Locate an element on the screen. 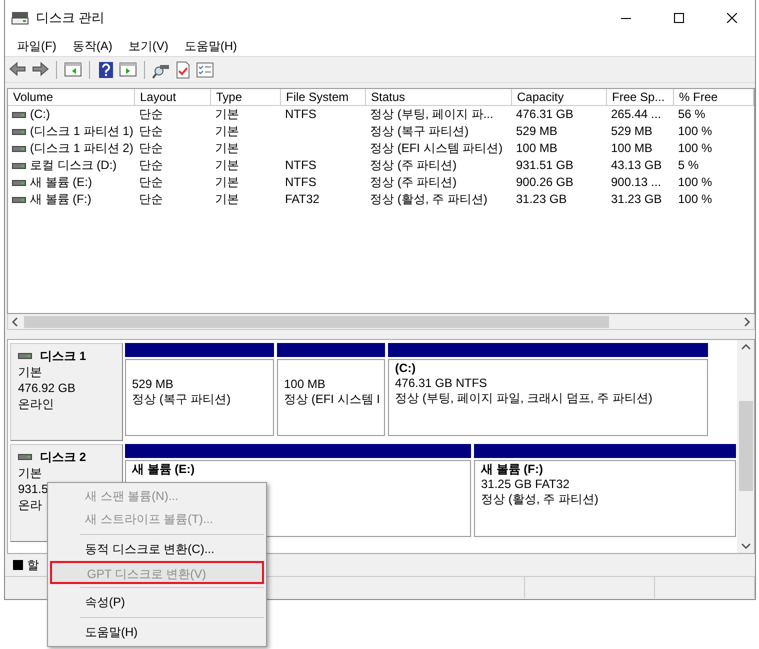  table-cell: (C:) is located at coordinates (40, 114).